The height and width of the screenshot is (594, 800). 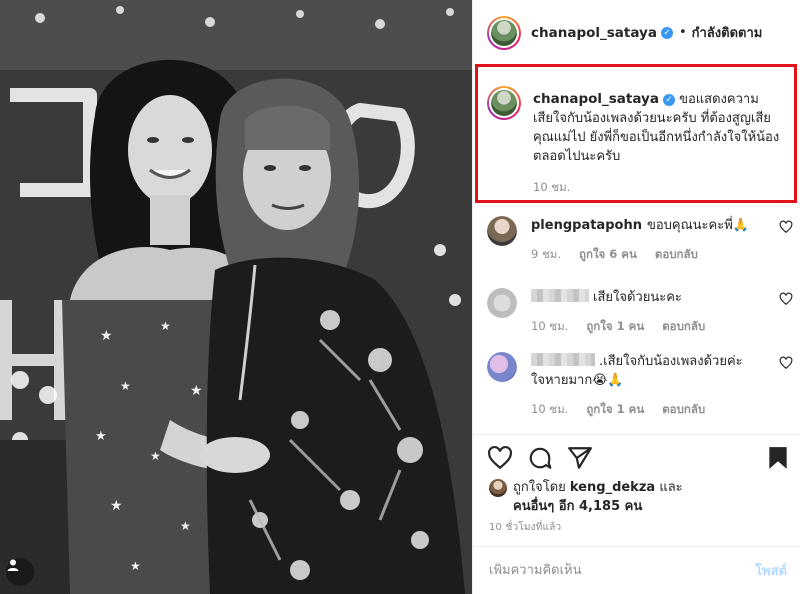 I want to click on comment-time: 9 ชม., so click(x=546, y=254).